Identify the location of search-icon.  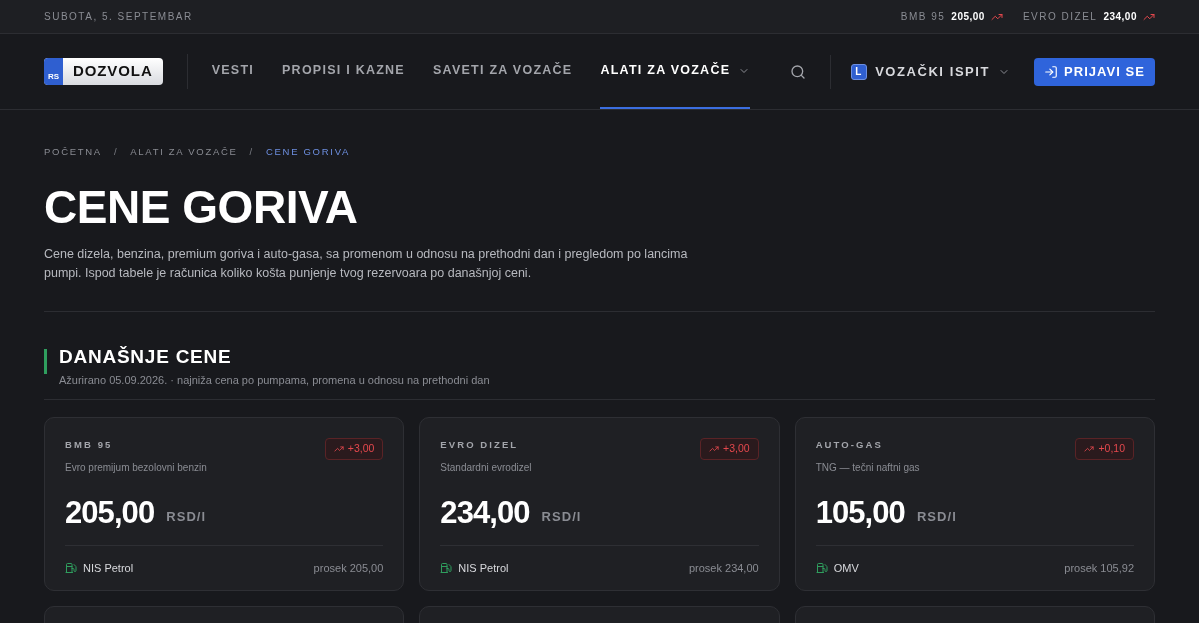
(798, 71).